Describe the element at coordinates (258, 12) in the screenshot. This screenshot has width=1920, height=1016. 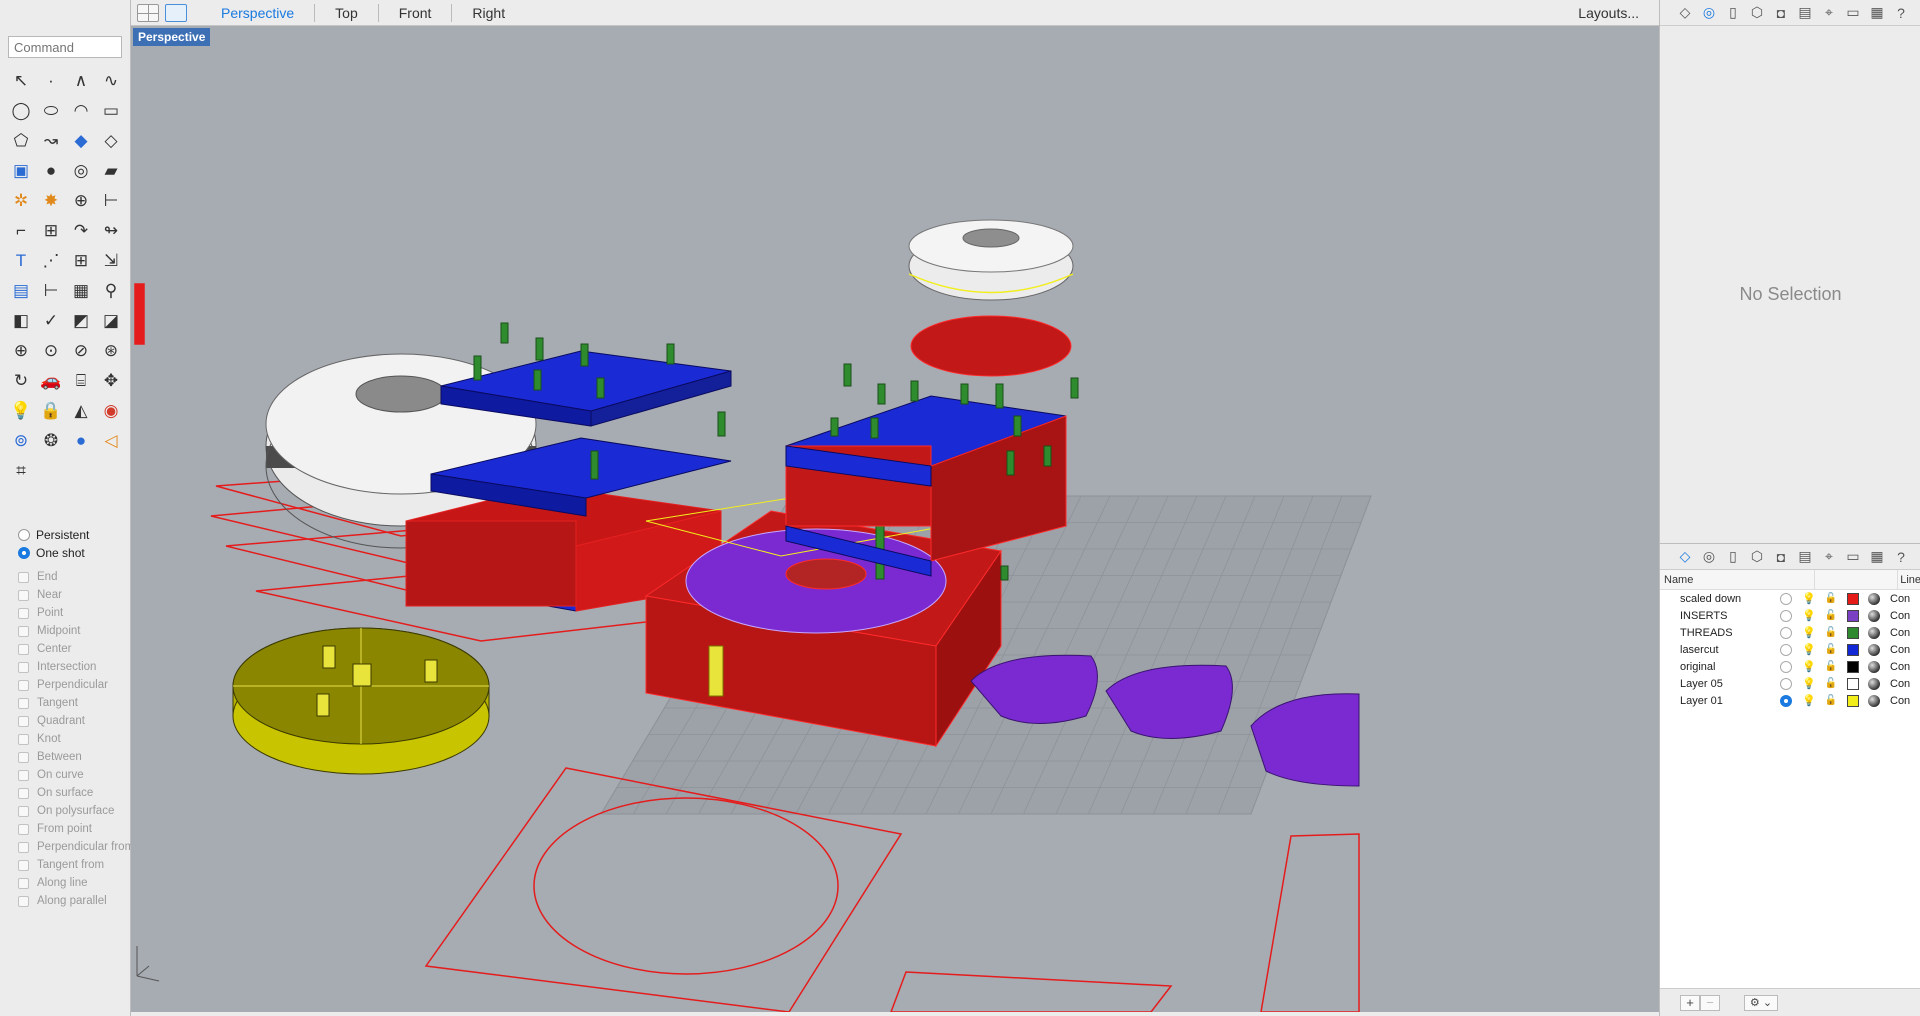
I see `tab-perspective: Perspective` at that location.